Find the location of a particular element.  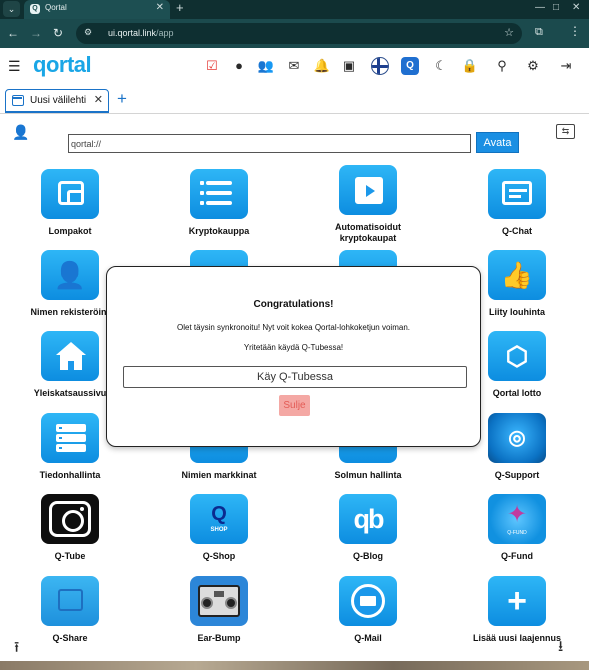

wallet-icon is located at coordinates (70, 194).